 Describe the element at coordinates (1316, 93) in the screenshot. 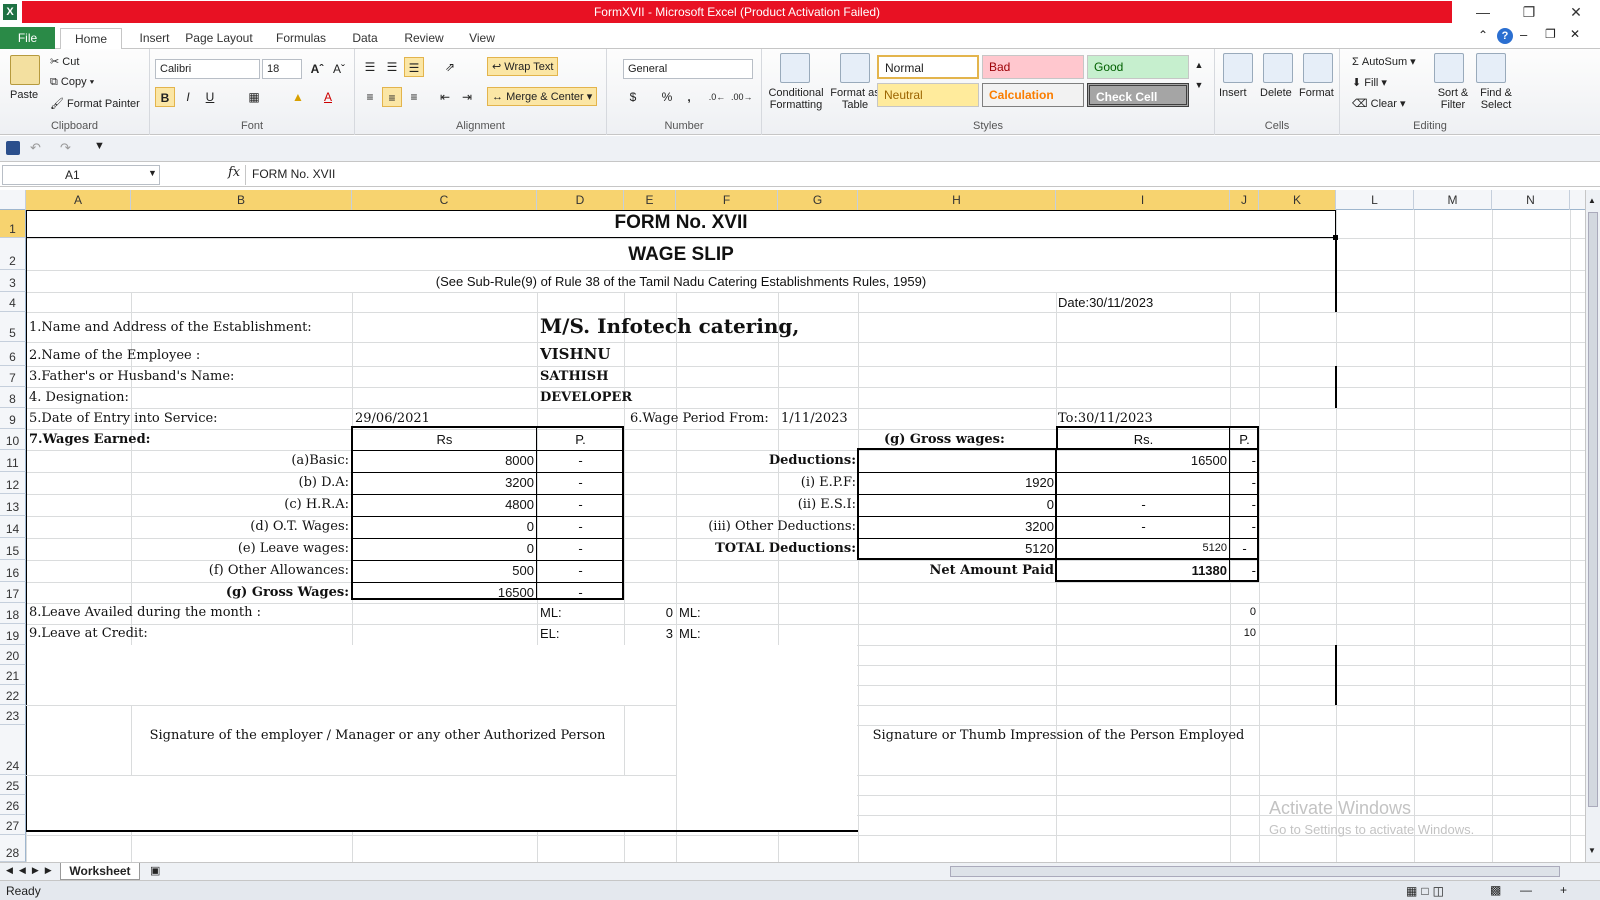

I see `format-cells-button: Format` at that location.